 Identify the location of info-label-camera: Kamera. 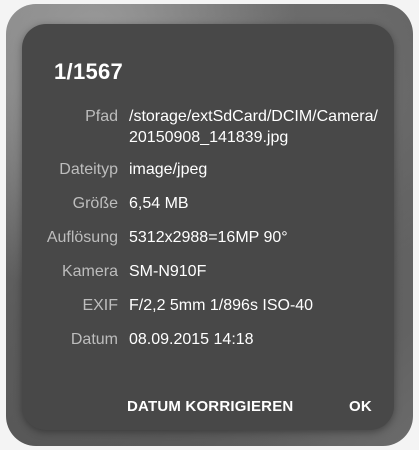
(89, 271).